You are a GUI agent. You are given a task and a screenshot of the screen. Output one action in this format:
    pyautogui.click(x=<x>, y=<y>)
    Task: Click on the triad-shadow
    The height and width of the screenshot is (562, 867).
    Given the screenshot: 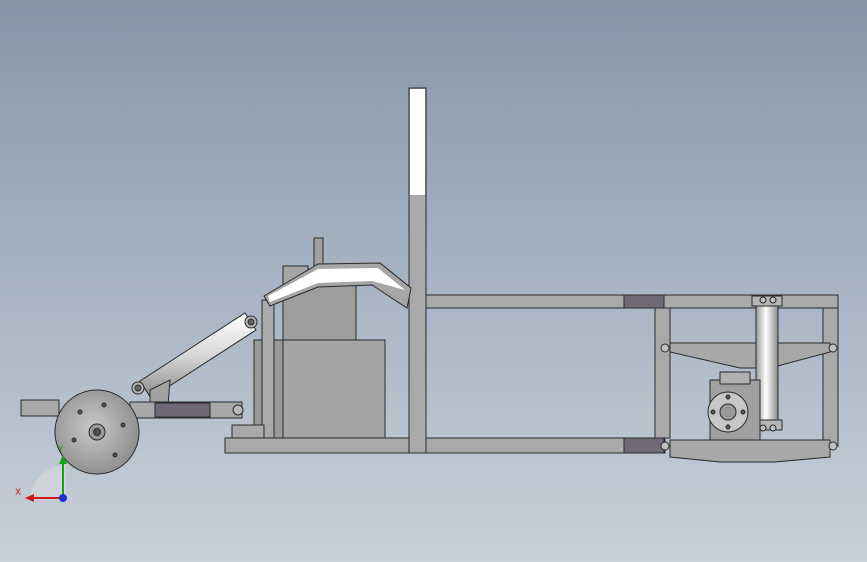 What is the action you would take?
    pyautogui.click(x=48, y=482)
    